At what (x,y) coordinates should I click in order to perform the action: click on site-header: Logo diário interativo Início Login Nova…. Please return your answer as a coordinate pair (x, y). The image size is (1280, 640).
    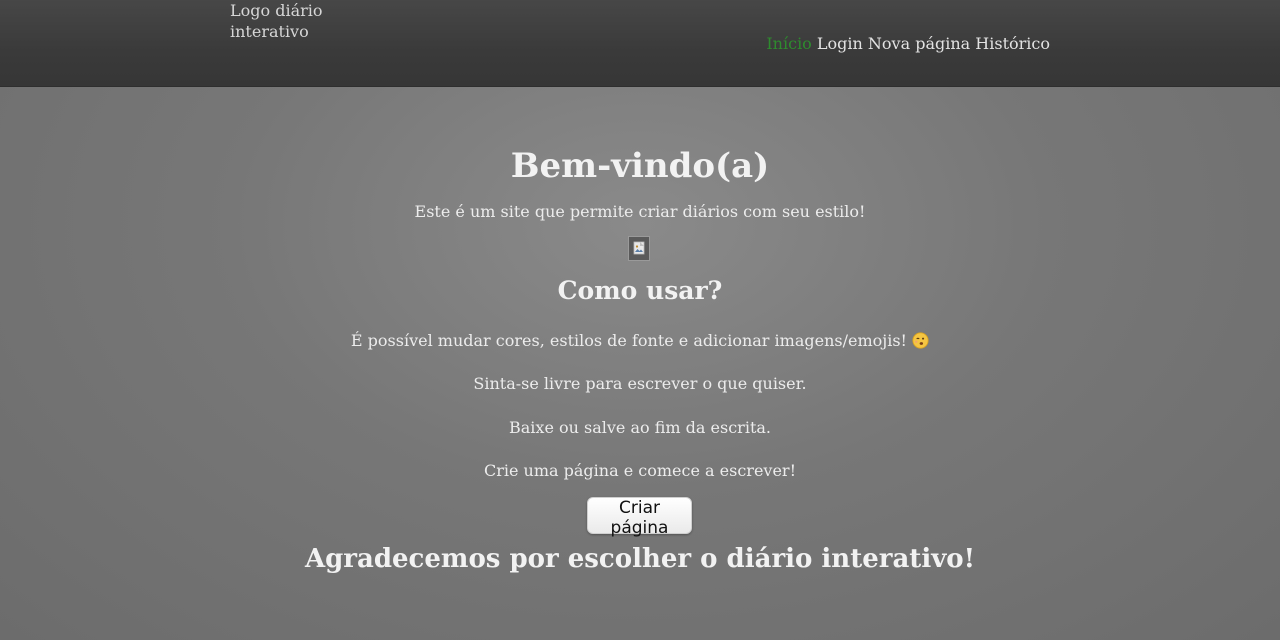
    Looking at the image, I should click on (640, 43).